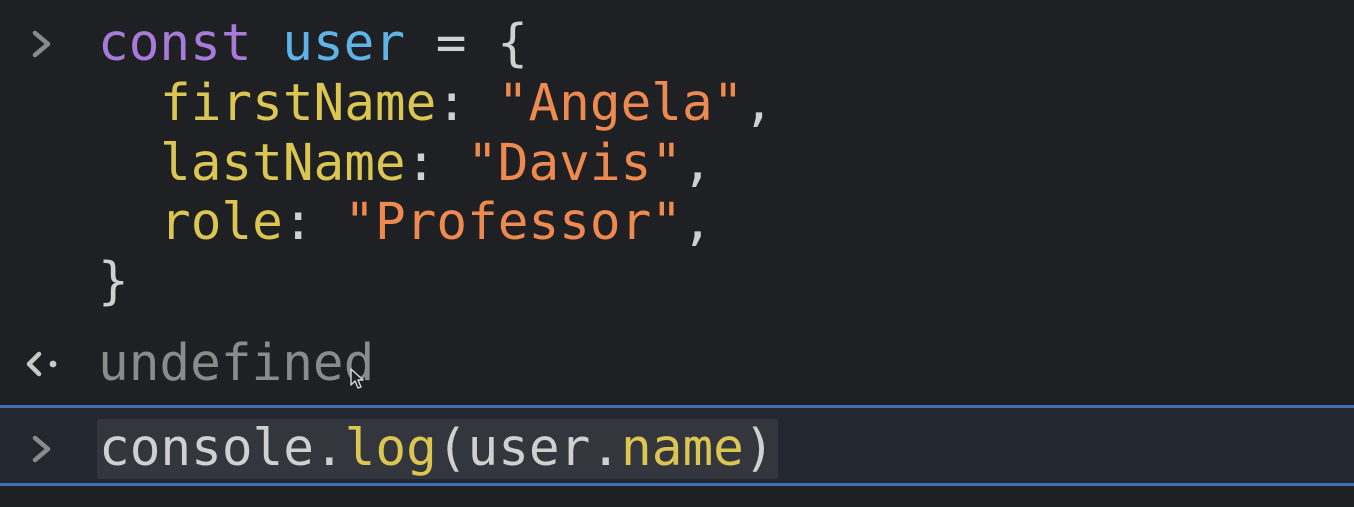 Image resolution: width=1354 pixels, height=507 pixels. I want to click on console-entry-line: role: "Professor",, so click(356, 223).